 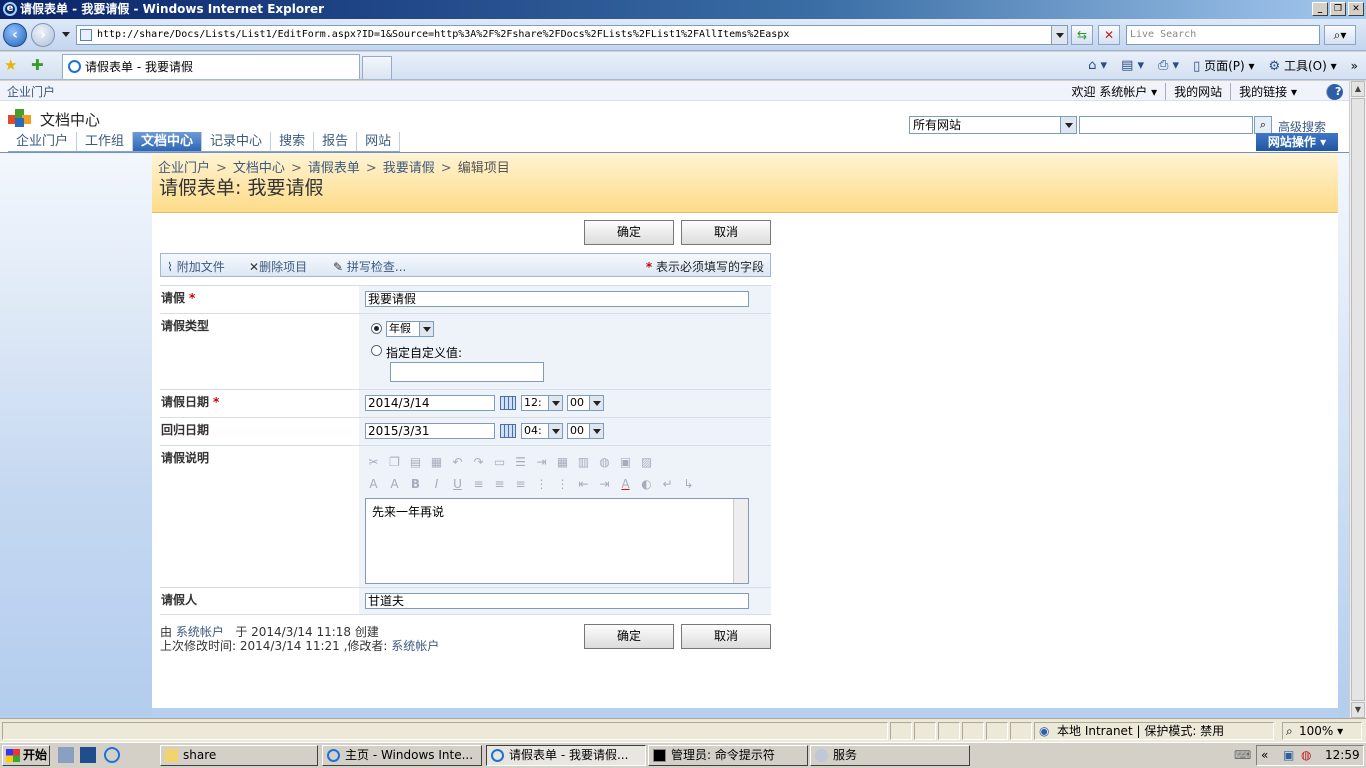 I want to click on help-icon: ?, so click(x=1334, y=91).